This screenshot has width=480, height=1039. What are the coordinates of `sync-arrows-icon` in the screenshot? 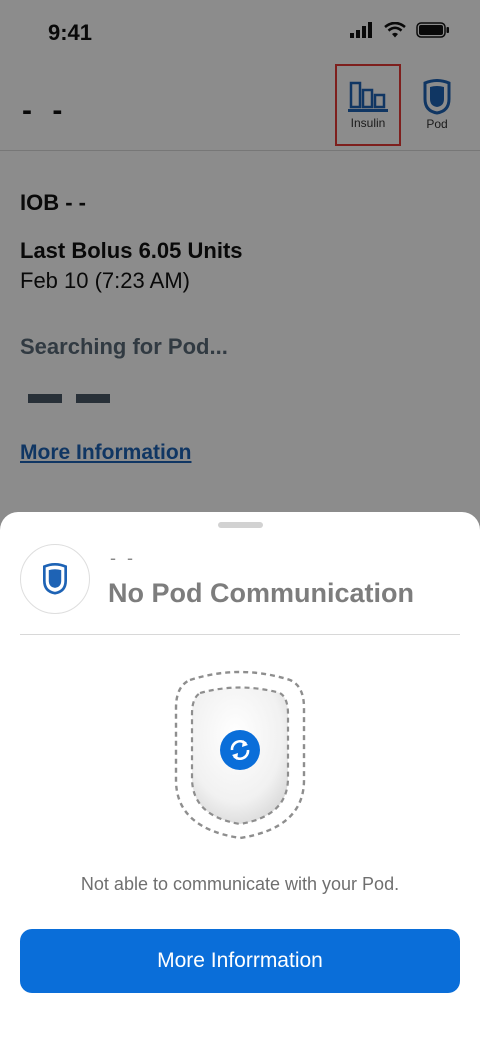 It's located at (240, 750).